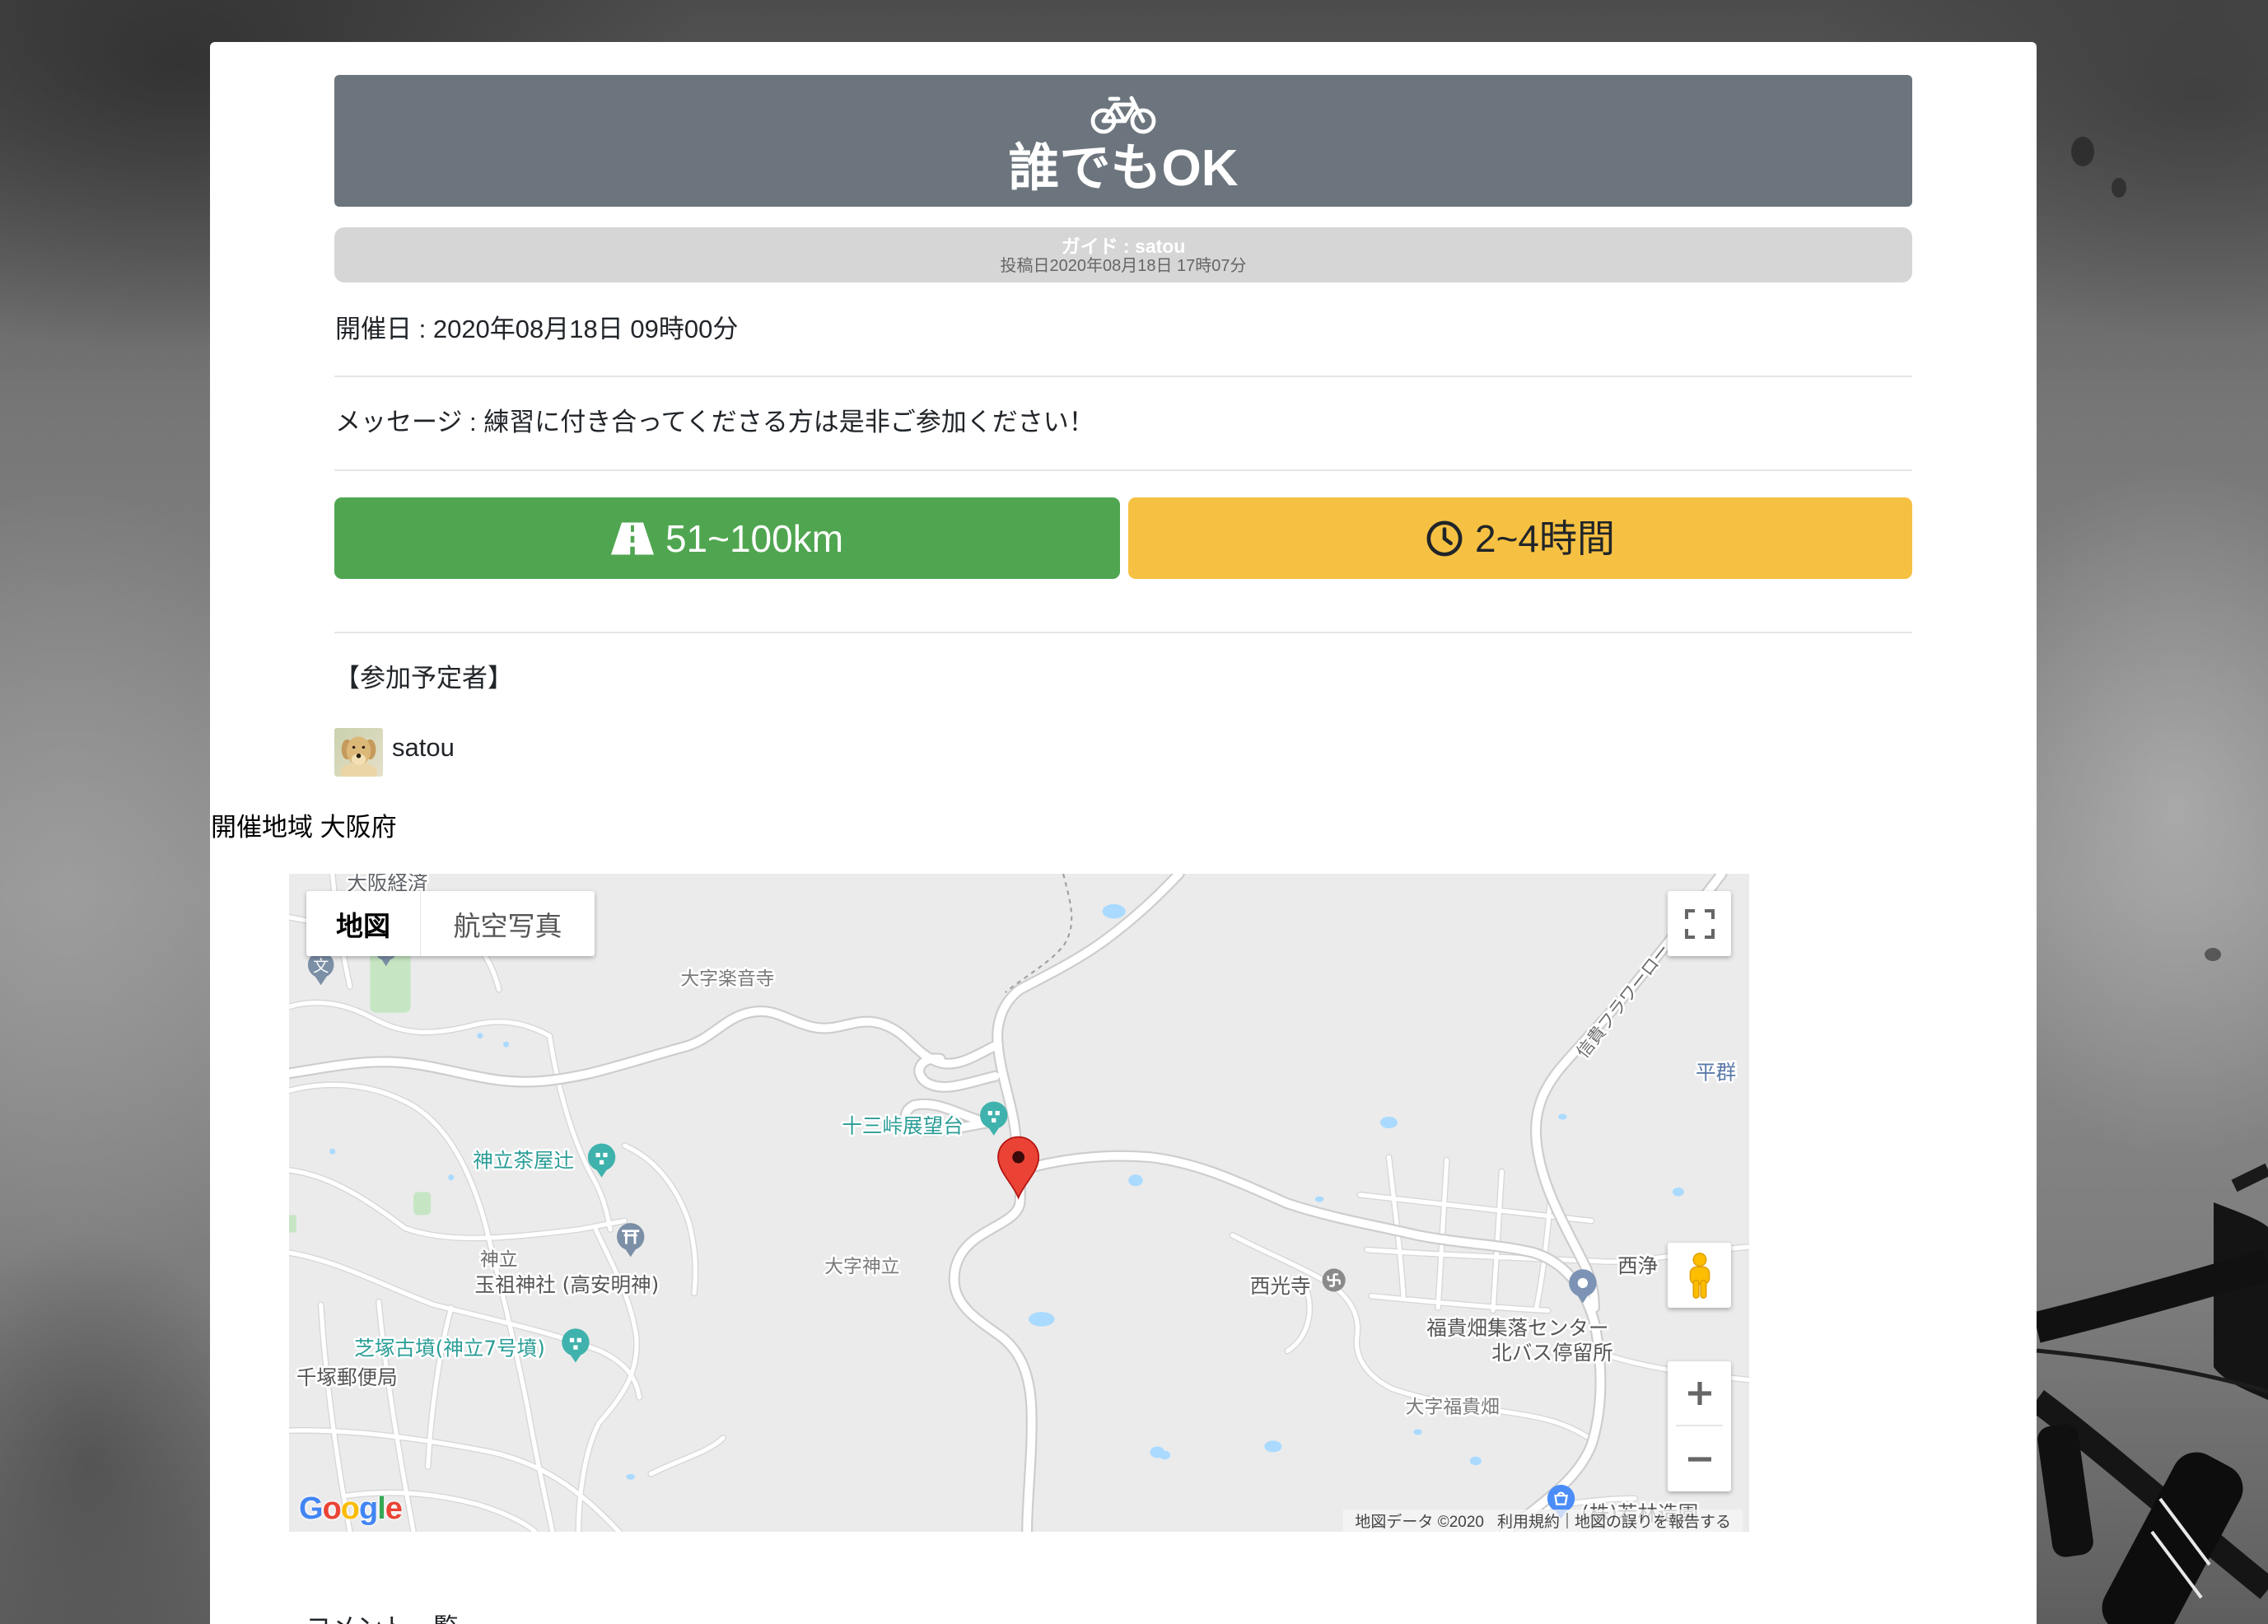 The height and width of the screenshot is (1624, 2268). I want to click on distance-badge: 51~100km, so click(727, 538).